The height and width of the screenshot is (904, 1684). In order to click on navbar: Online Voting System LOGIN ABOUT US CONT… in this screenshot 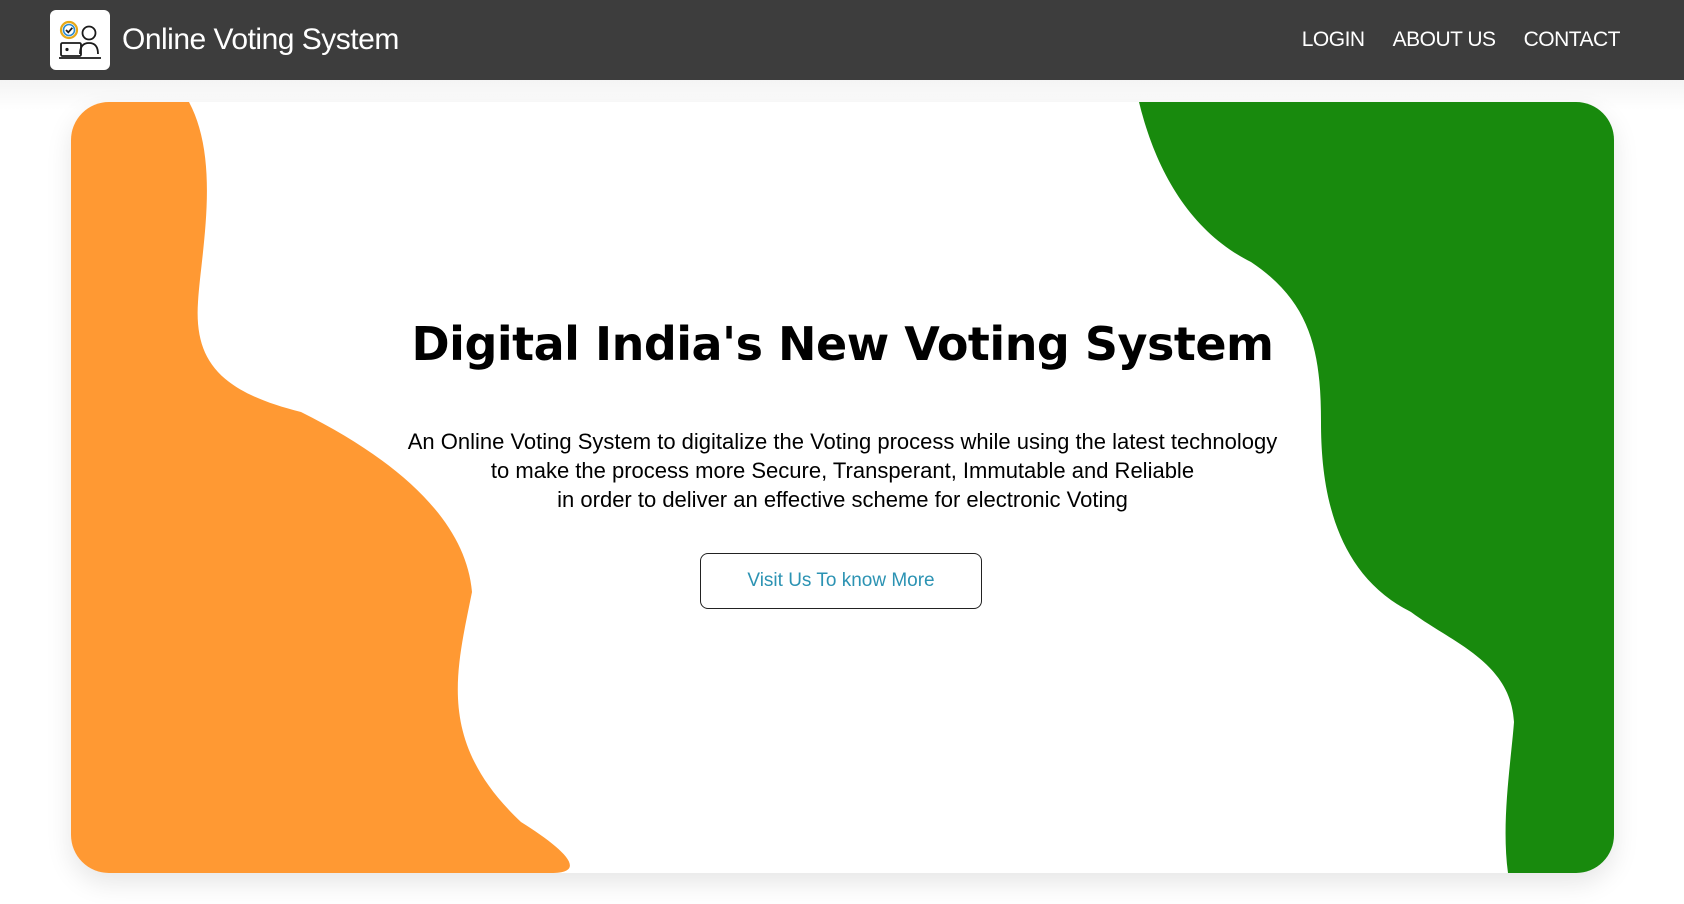, I will do `click(842, 40)`.